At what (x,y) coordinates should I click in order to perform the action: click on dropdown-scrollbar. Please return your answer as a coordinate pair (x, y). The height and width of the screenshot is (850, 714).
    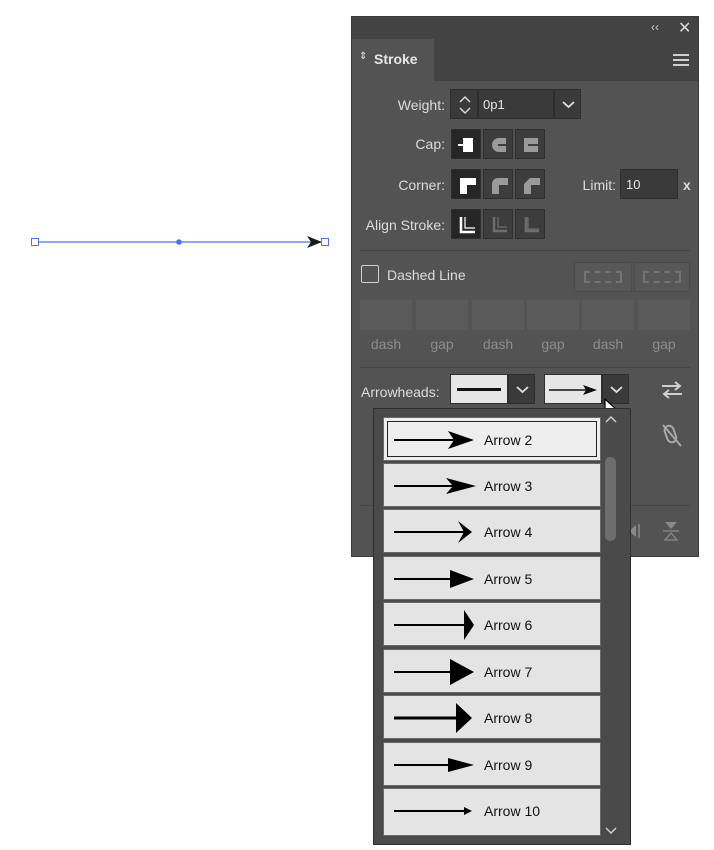
    Looking at the image, I should click on (611, 626).